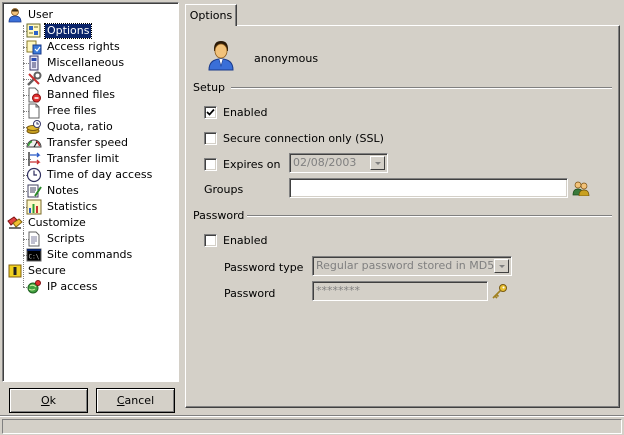  I want to click on tree-item-label: IP access, so click(72, 286).